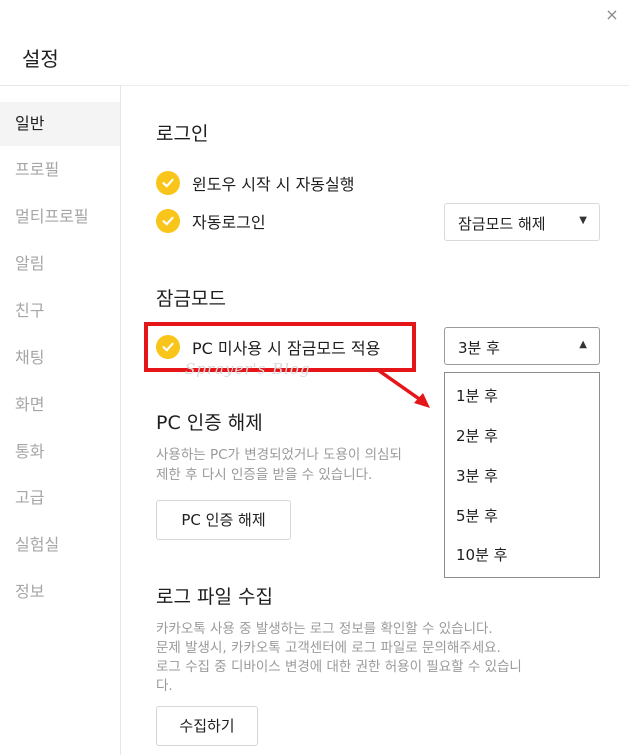 The width and height of the screenshot is (629, 755). What do you see at coordinates (60, 405) in the screenshot?
I see `sidebar-item-screen: 화면` at bounding box center [60, 405].